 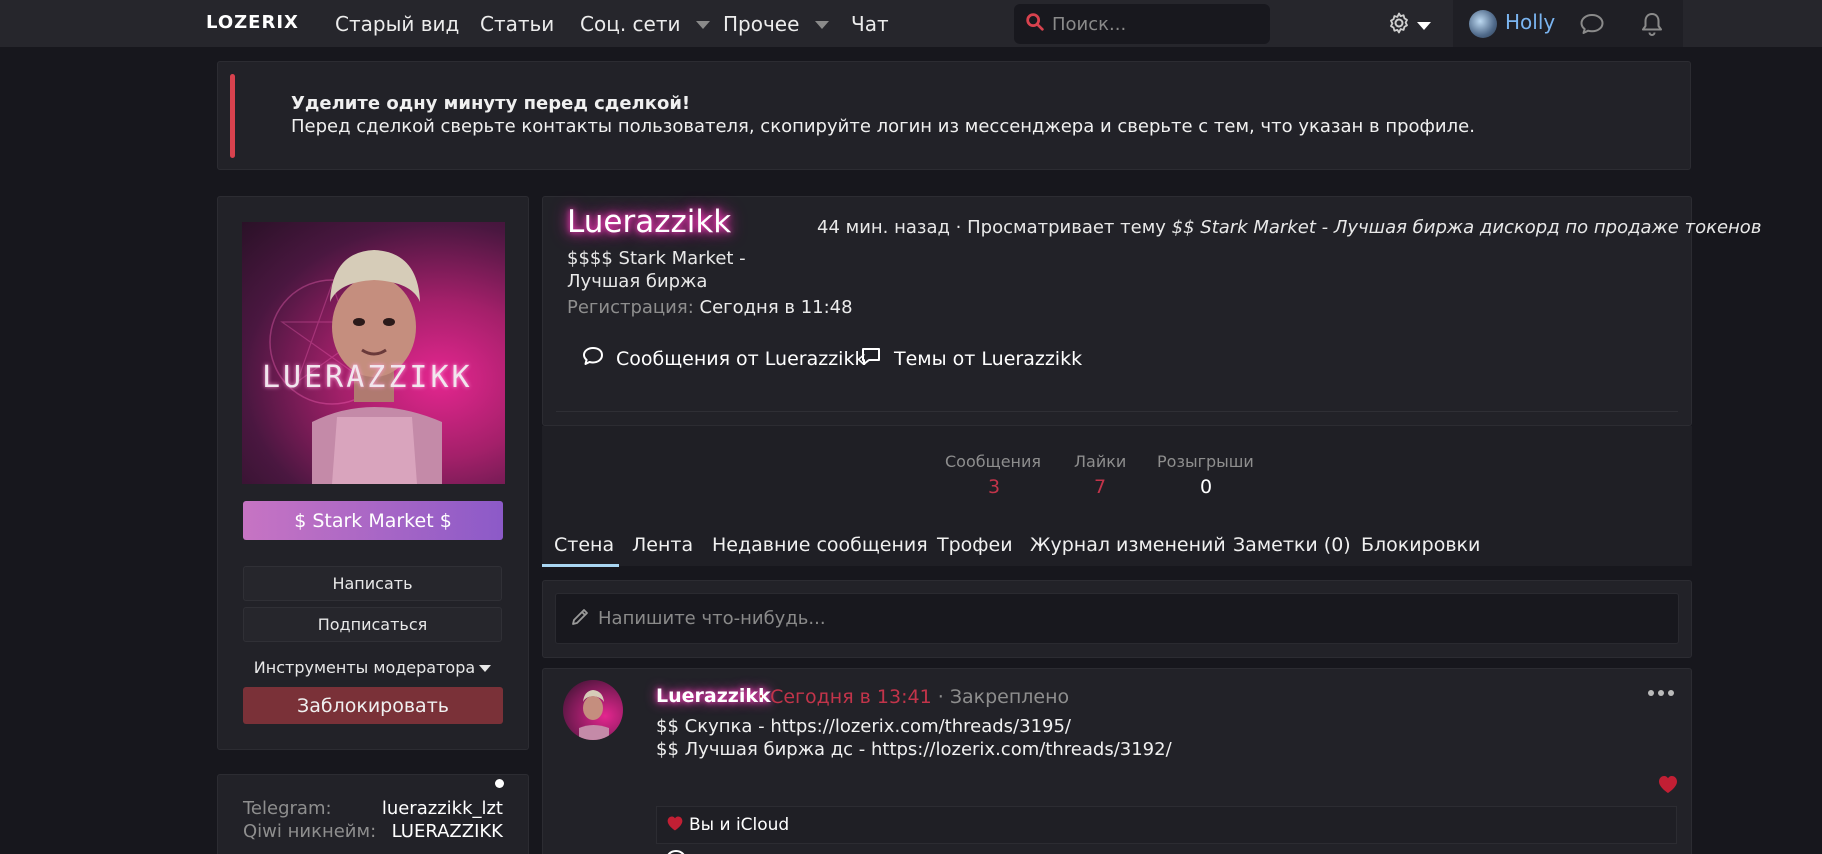 What do you see at coordinates (1668, 786) in the screenshot?
I see `like-heart-icon` at bounding box center [1668, 786].